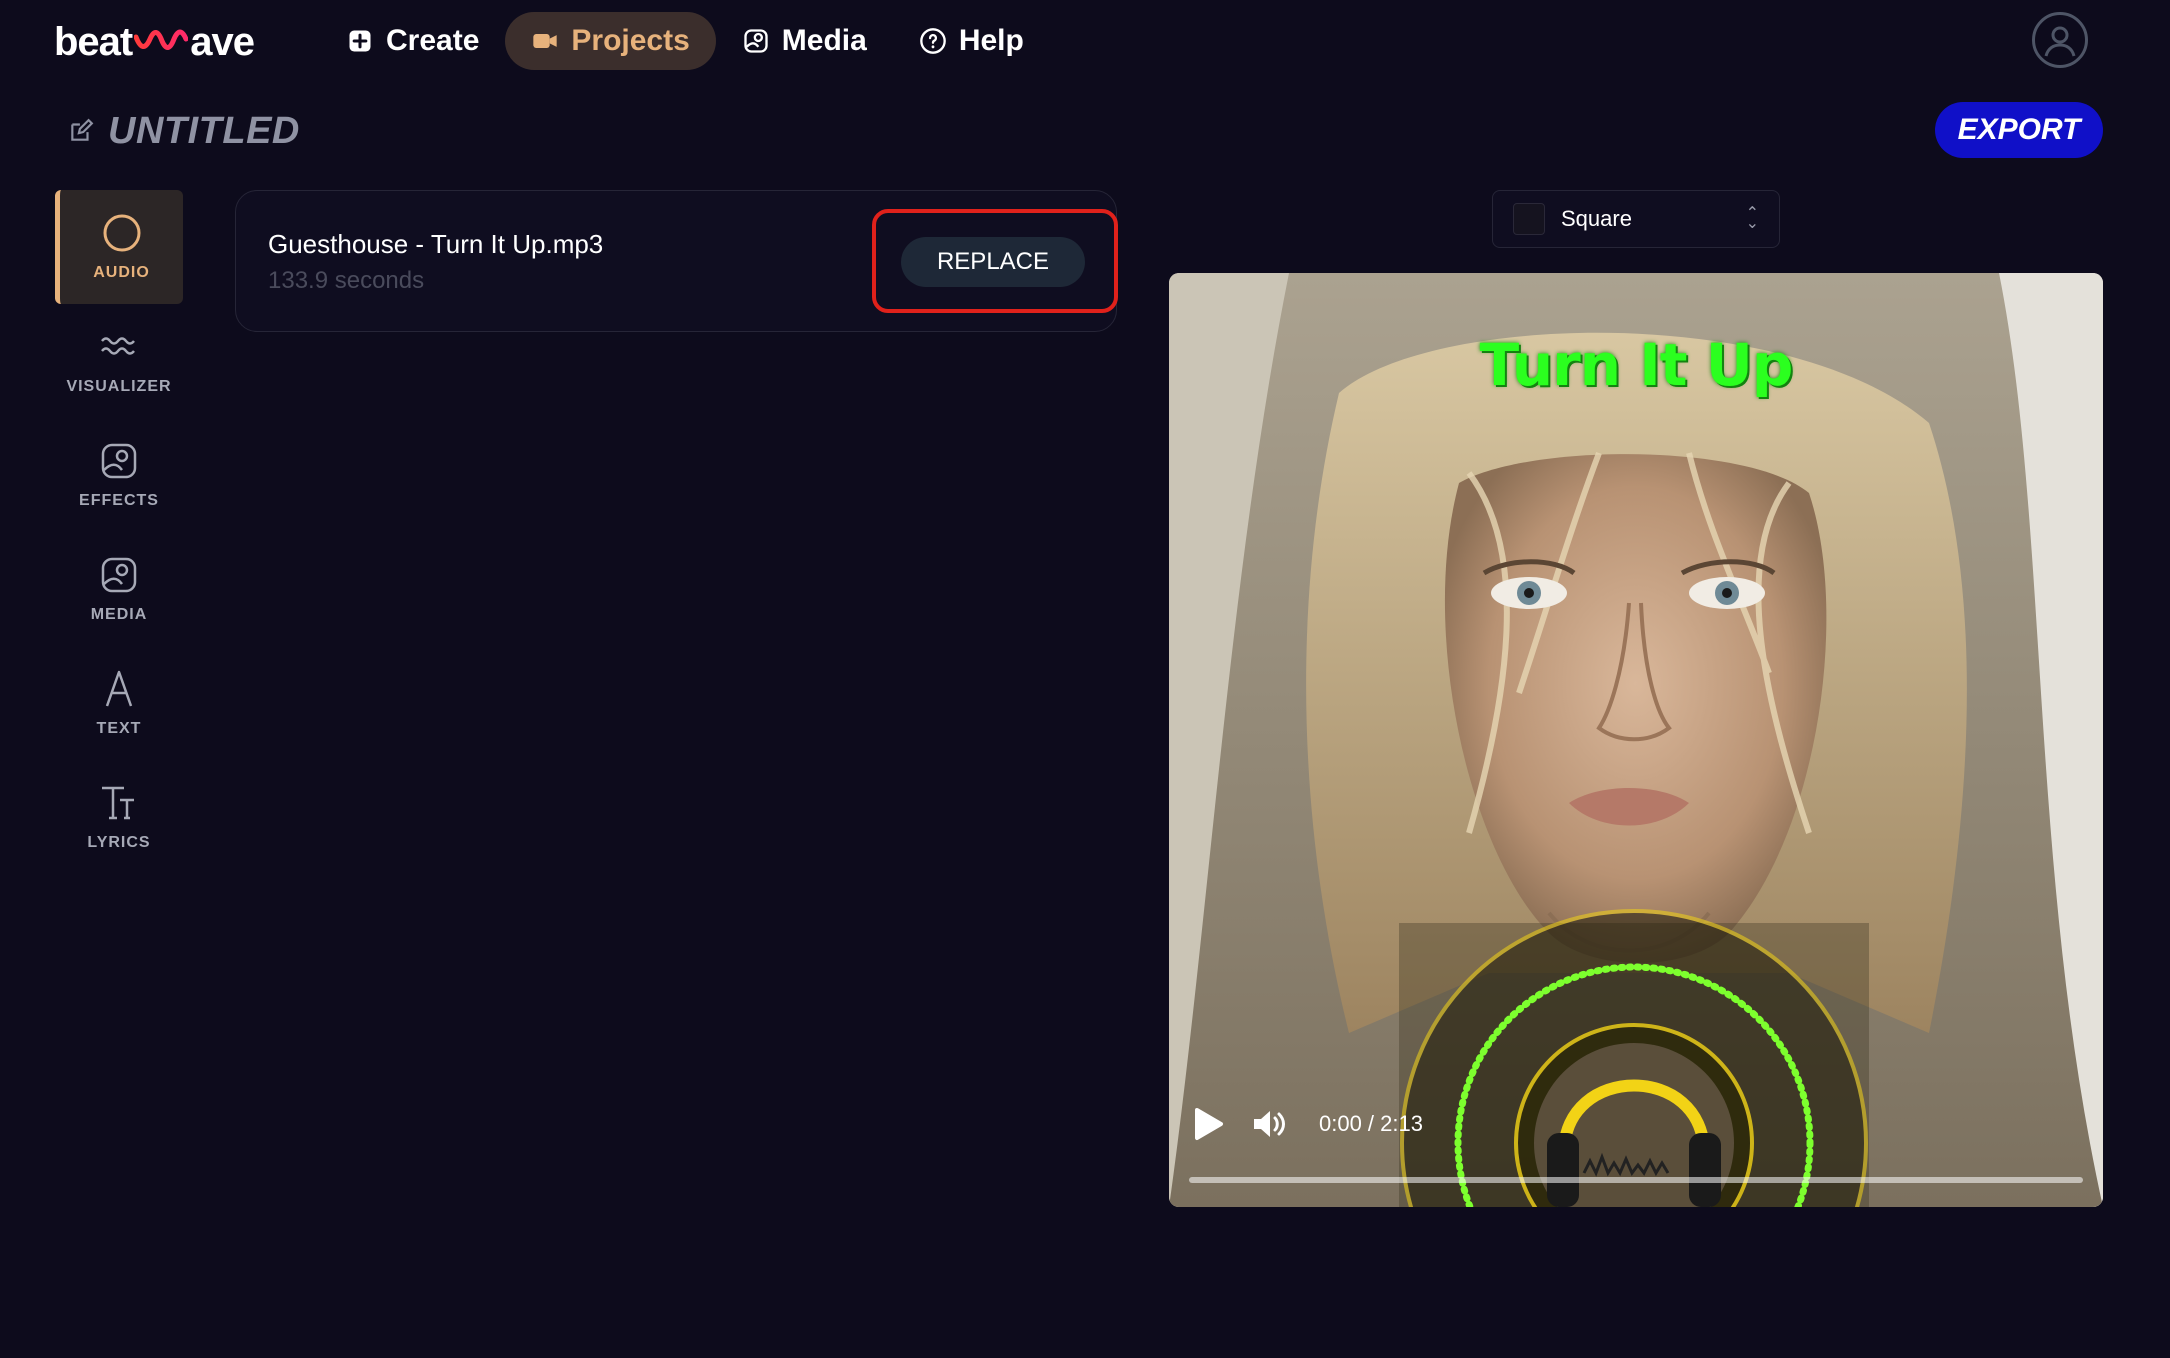 Image resolution: width=2170 pixels, height=1358 pixels. I want to click on account-avatar-button, so click(2060, 40).